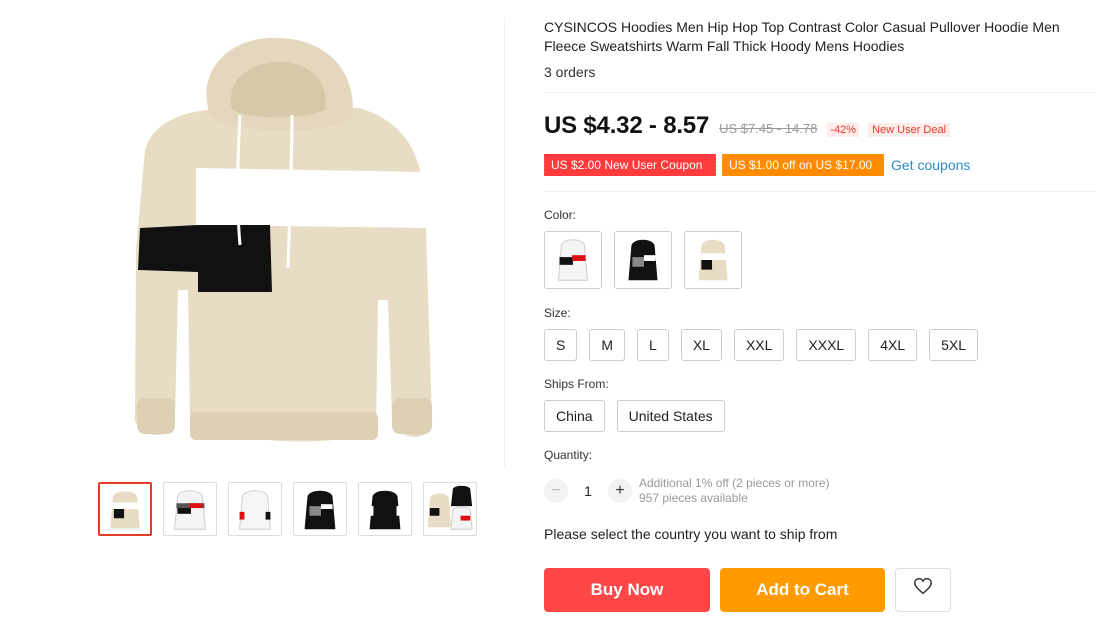  What do you see at coordinates (734, 483) in the screenshot?
I see `bulk-discount-text: Additional 1% off (2 pieces or more)` at bounding box center [734, 483].